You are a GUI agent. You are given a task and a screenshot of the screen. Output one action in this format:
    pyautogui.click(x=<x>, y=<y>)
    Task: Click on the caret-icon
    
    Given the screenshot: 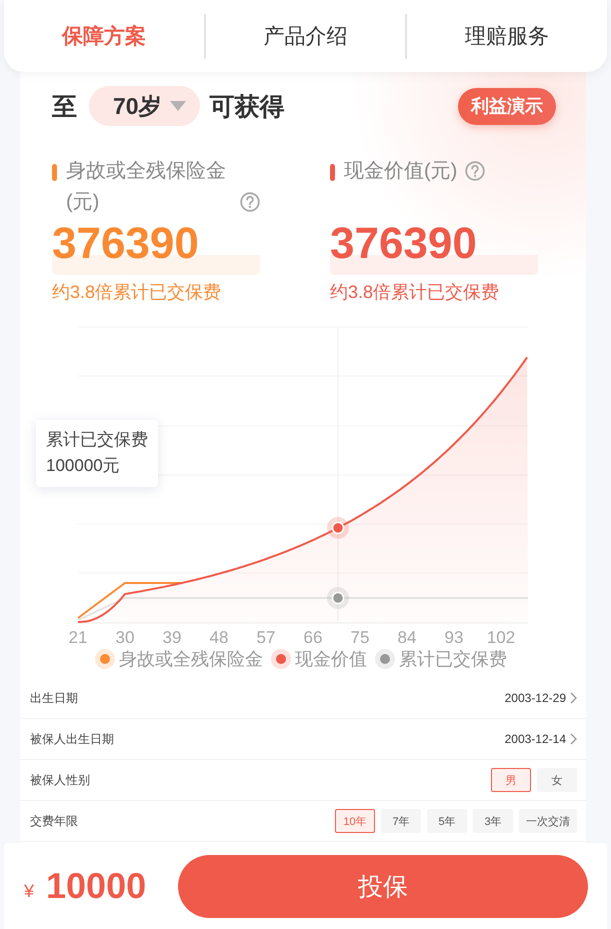 What is the action you would take?
    pyautogui.click(x=178, y=106)
    